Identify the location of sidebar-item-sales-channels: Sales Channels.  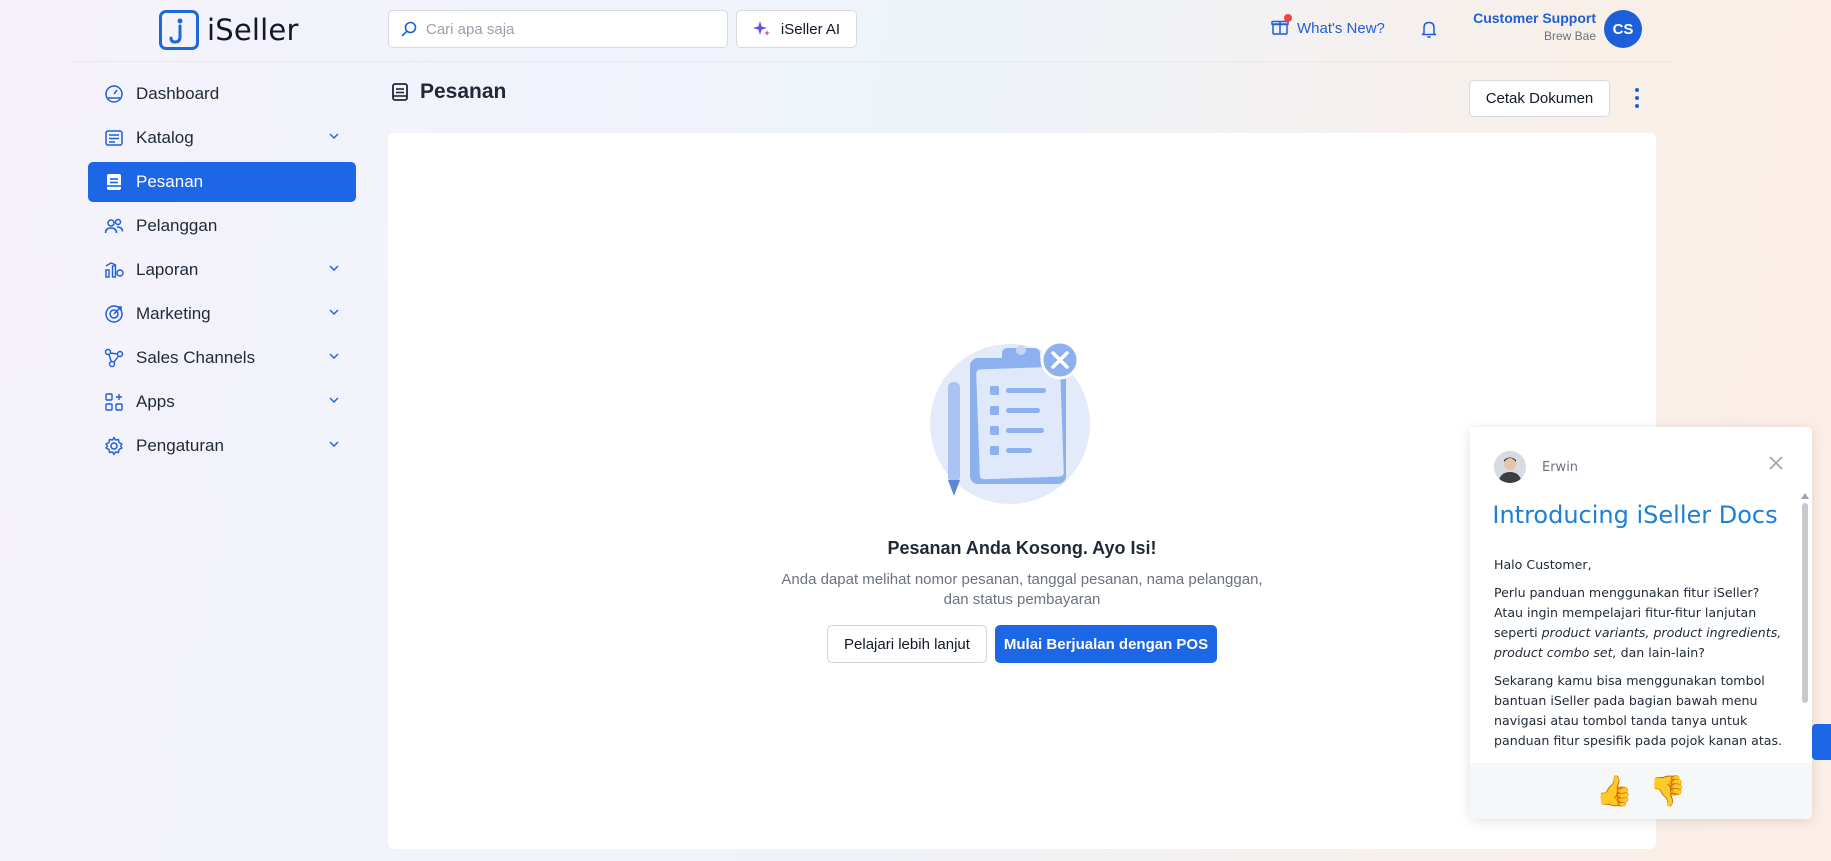
(222, 358).